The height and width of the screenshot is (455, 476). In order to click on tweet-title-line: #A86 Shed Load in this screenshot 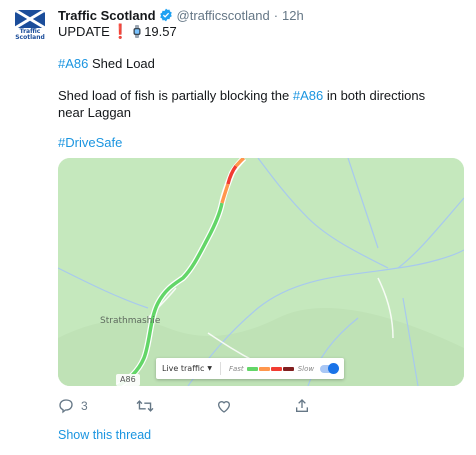, I will do `click(106, 63)`.